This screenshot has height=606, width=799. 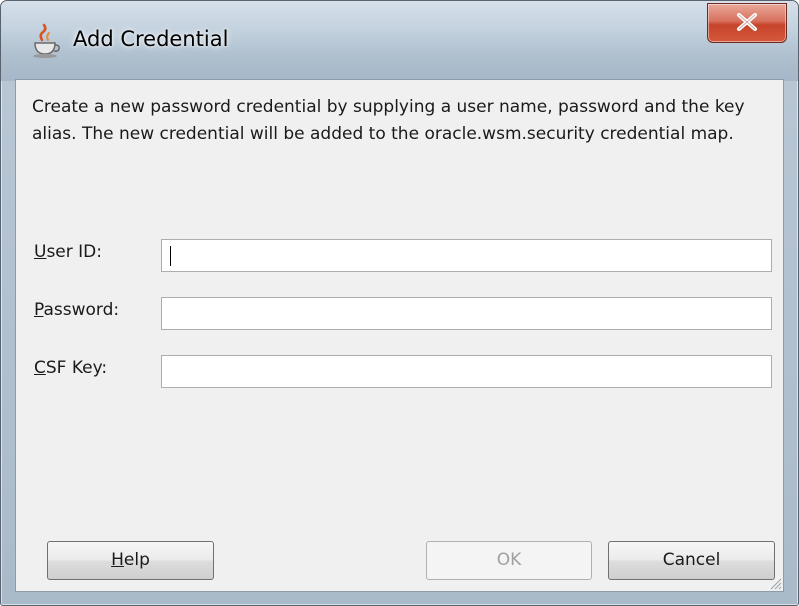 I want to click on resize-grip-icon, so click(x=775, y=583).